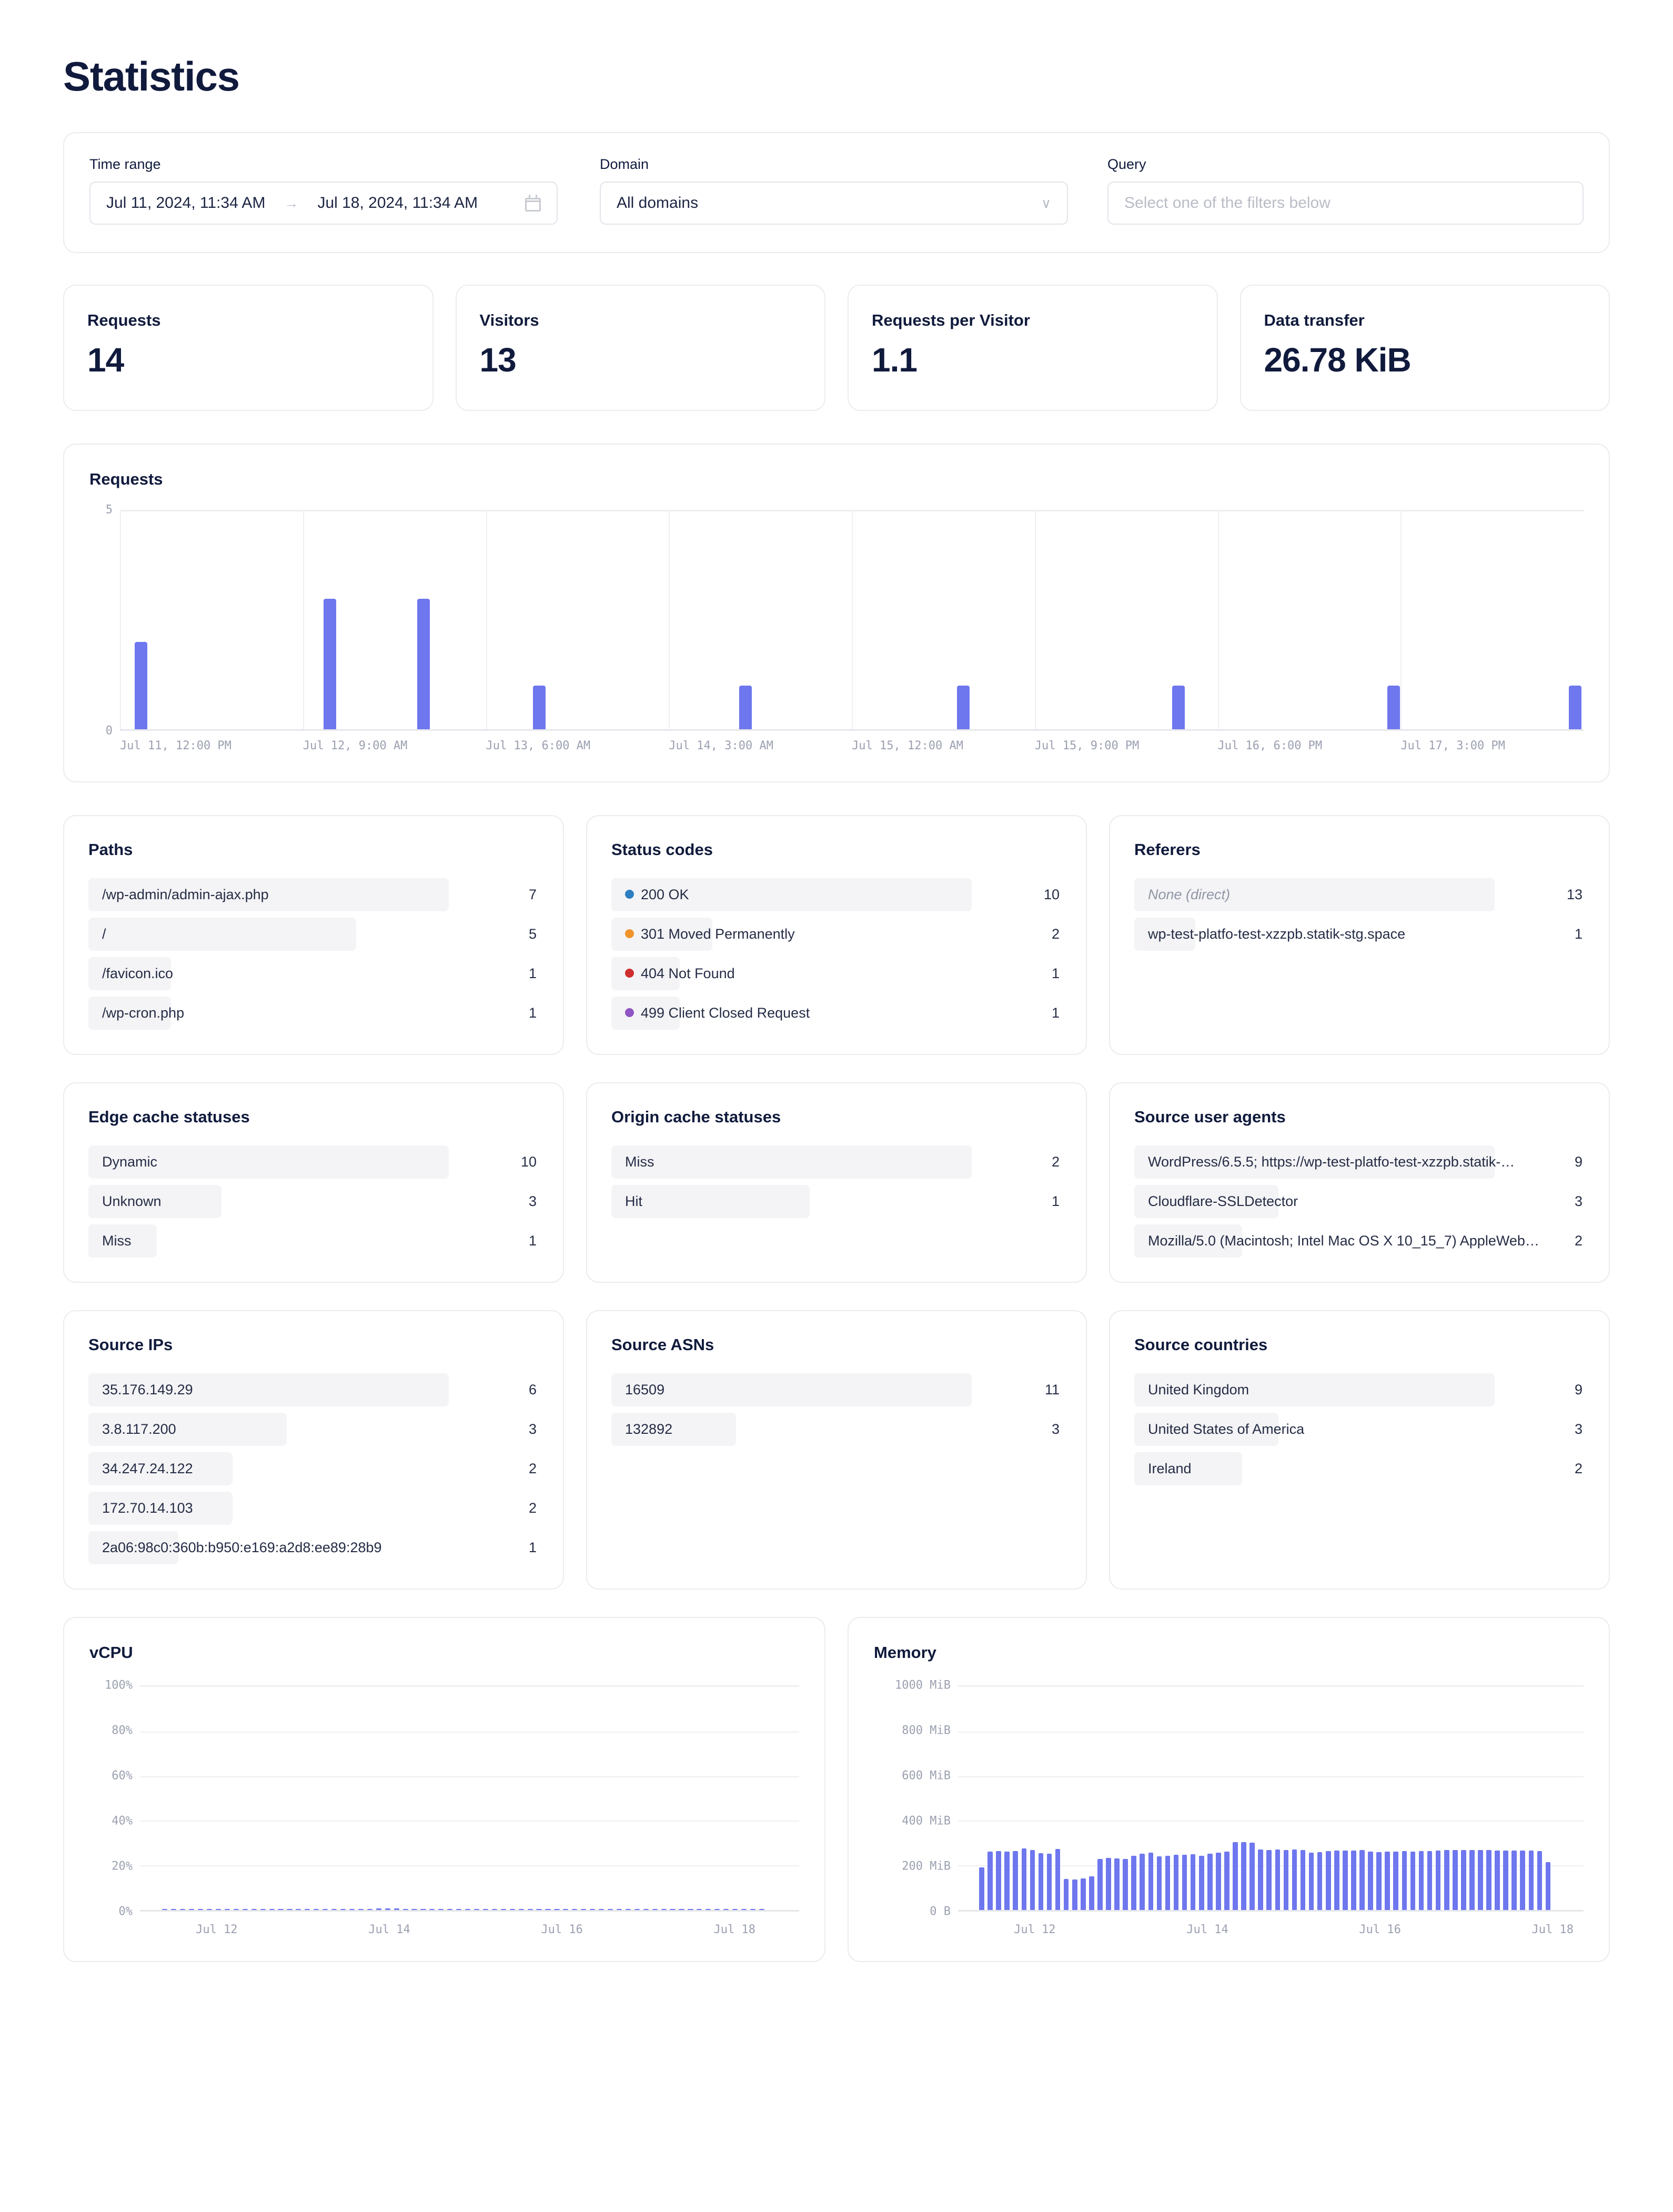 Image resolution: width=1673 pixels, height=2212 pixels. What do you see at coordinates (1360, 1429) in the screenshot?
I see `list-item: United States of America 3` at bounding box center [1360, 1429].